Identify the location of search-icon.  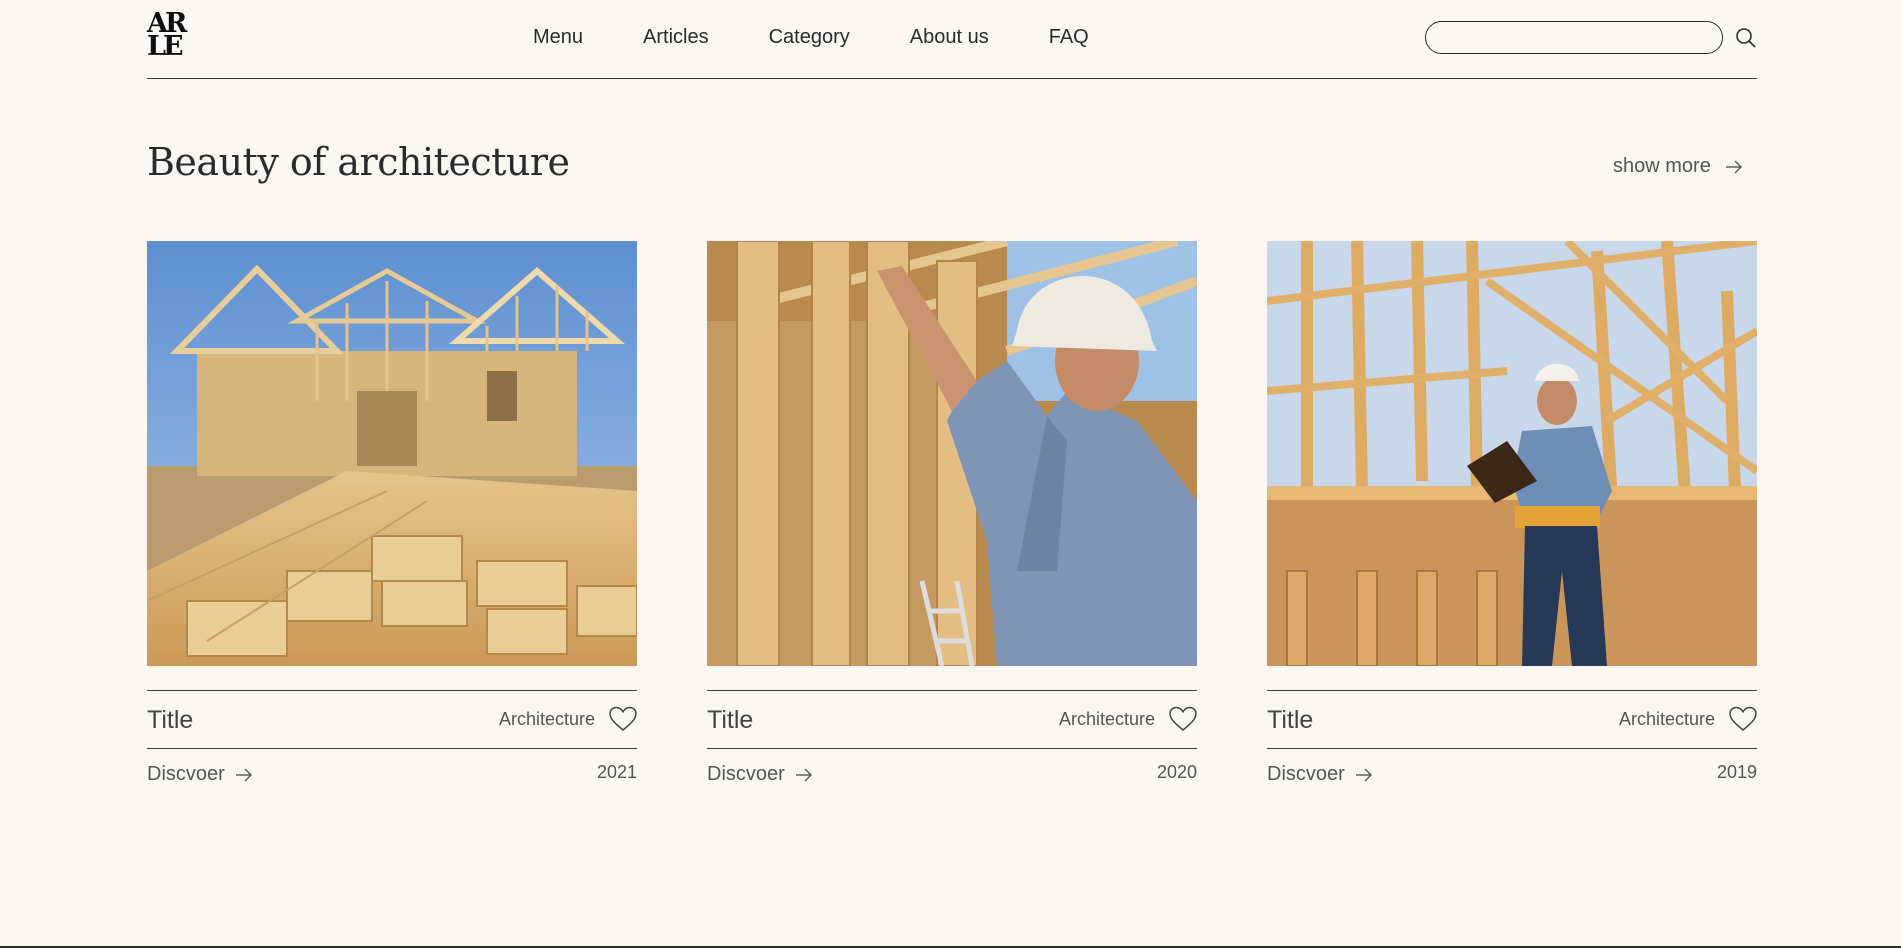
(1746, 38).